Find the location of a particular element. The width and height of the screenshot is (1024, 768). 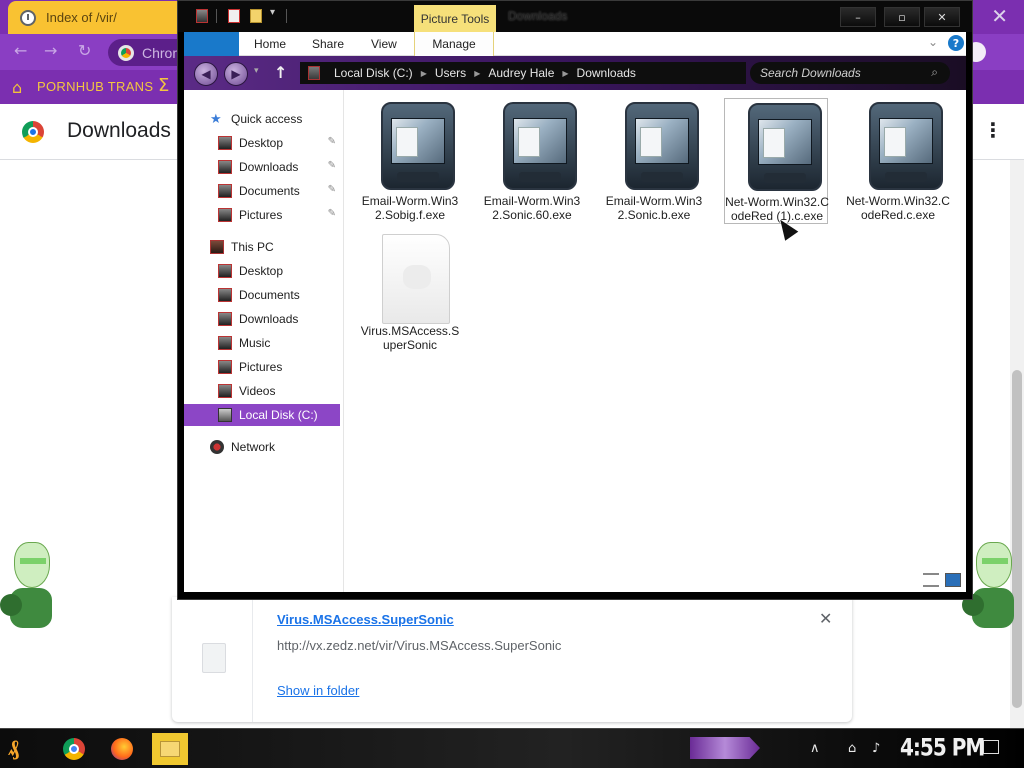

remove-download-icon: ✕ is located at coordinates (825, 618).